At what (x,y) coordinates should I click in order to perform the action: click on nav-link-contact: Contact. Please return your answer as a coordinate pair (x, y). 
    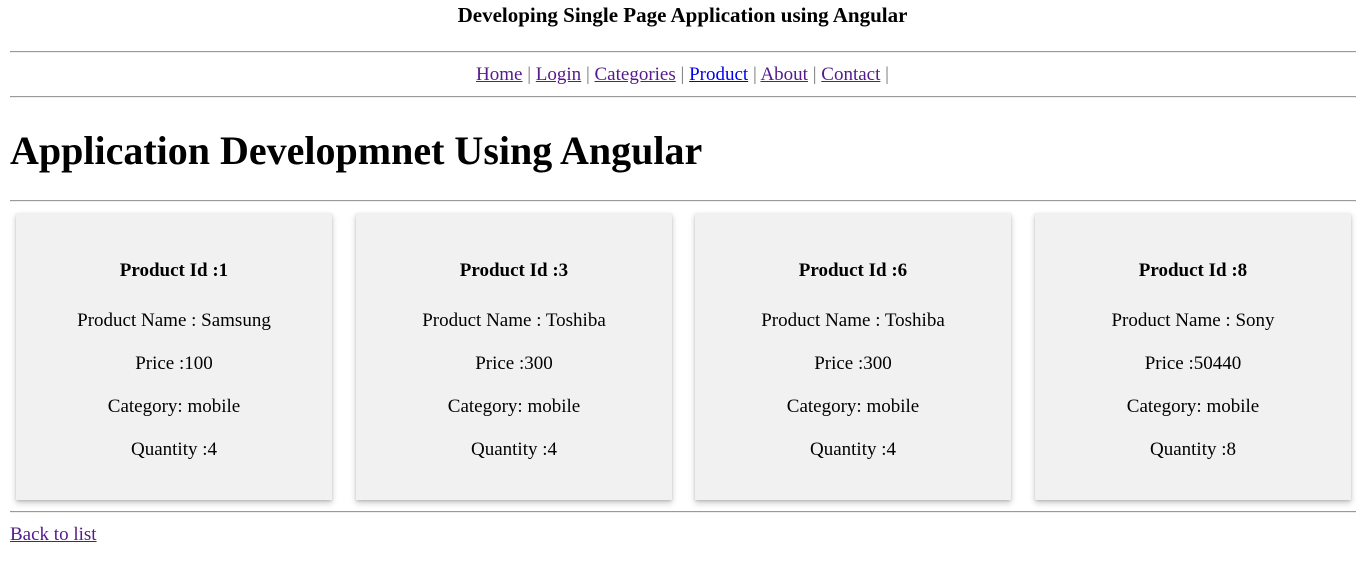
    Looking at the image, I should click on (850, 74).